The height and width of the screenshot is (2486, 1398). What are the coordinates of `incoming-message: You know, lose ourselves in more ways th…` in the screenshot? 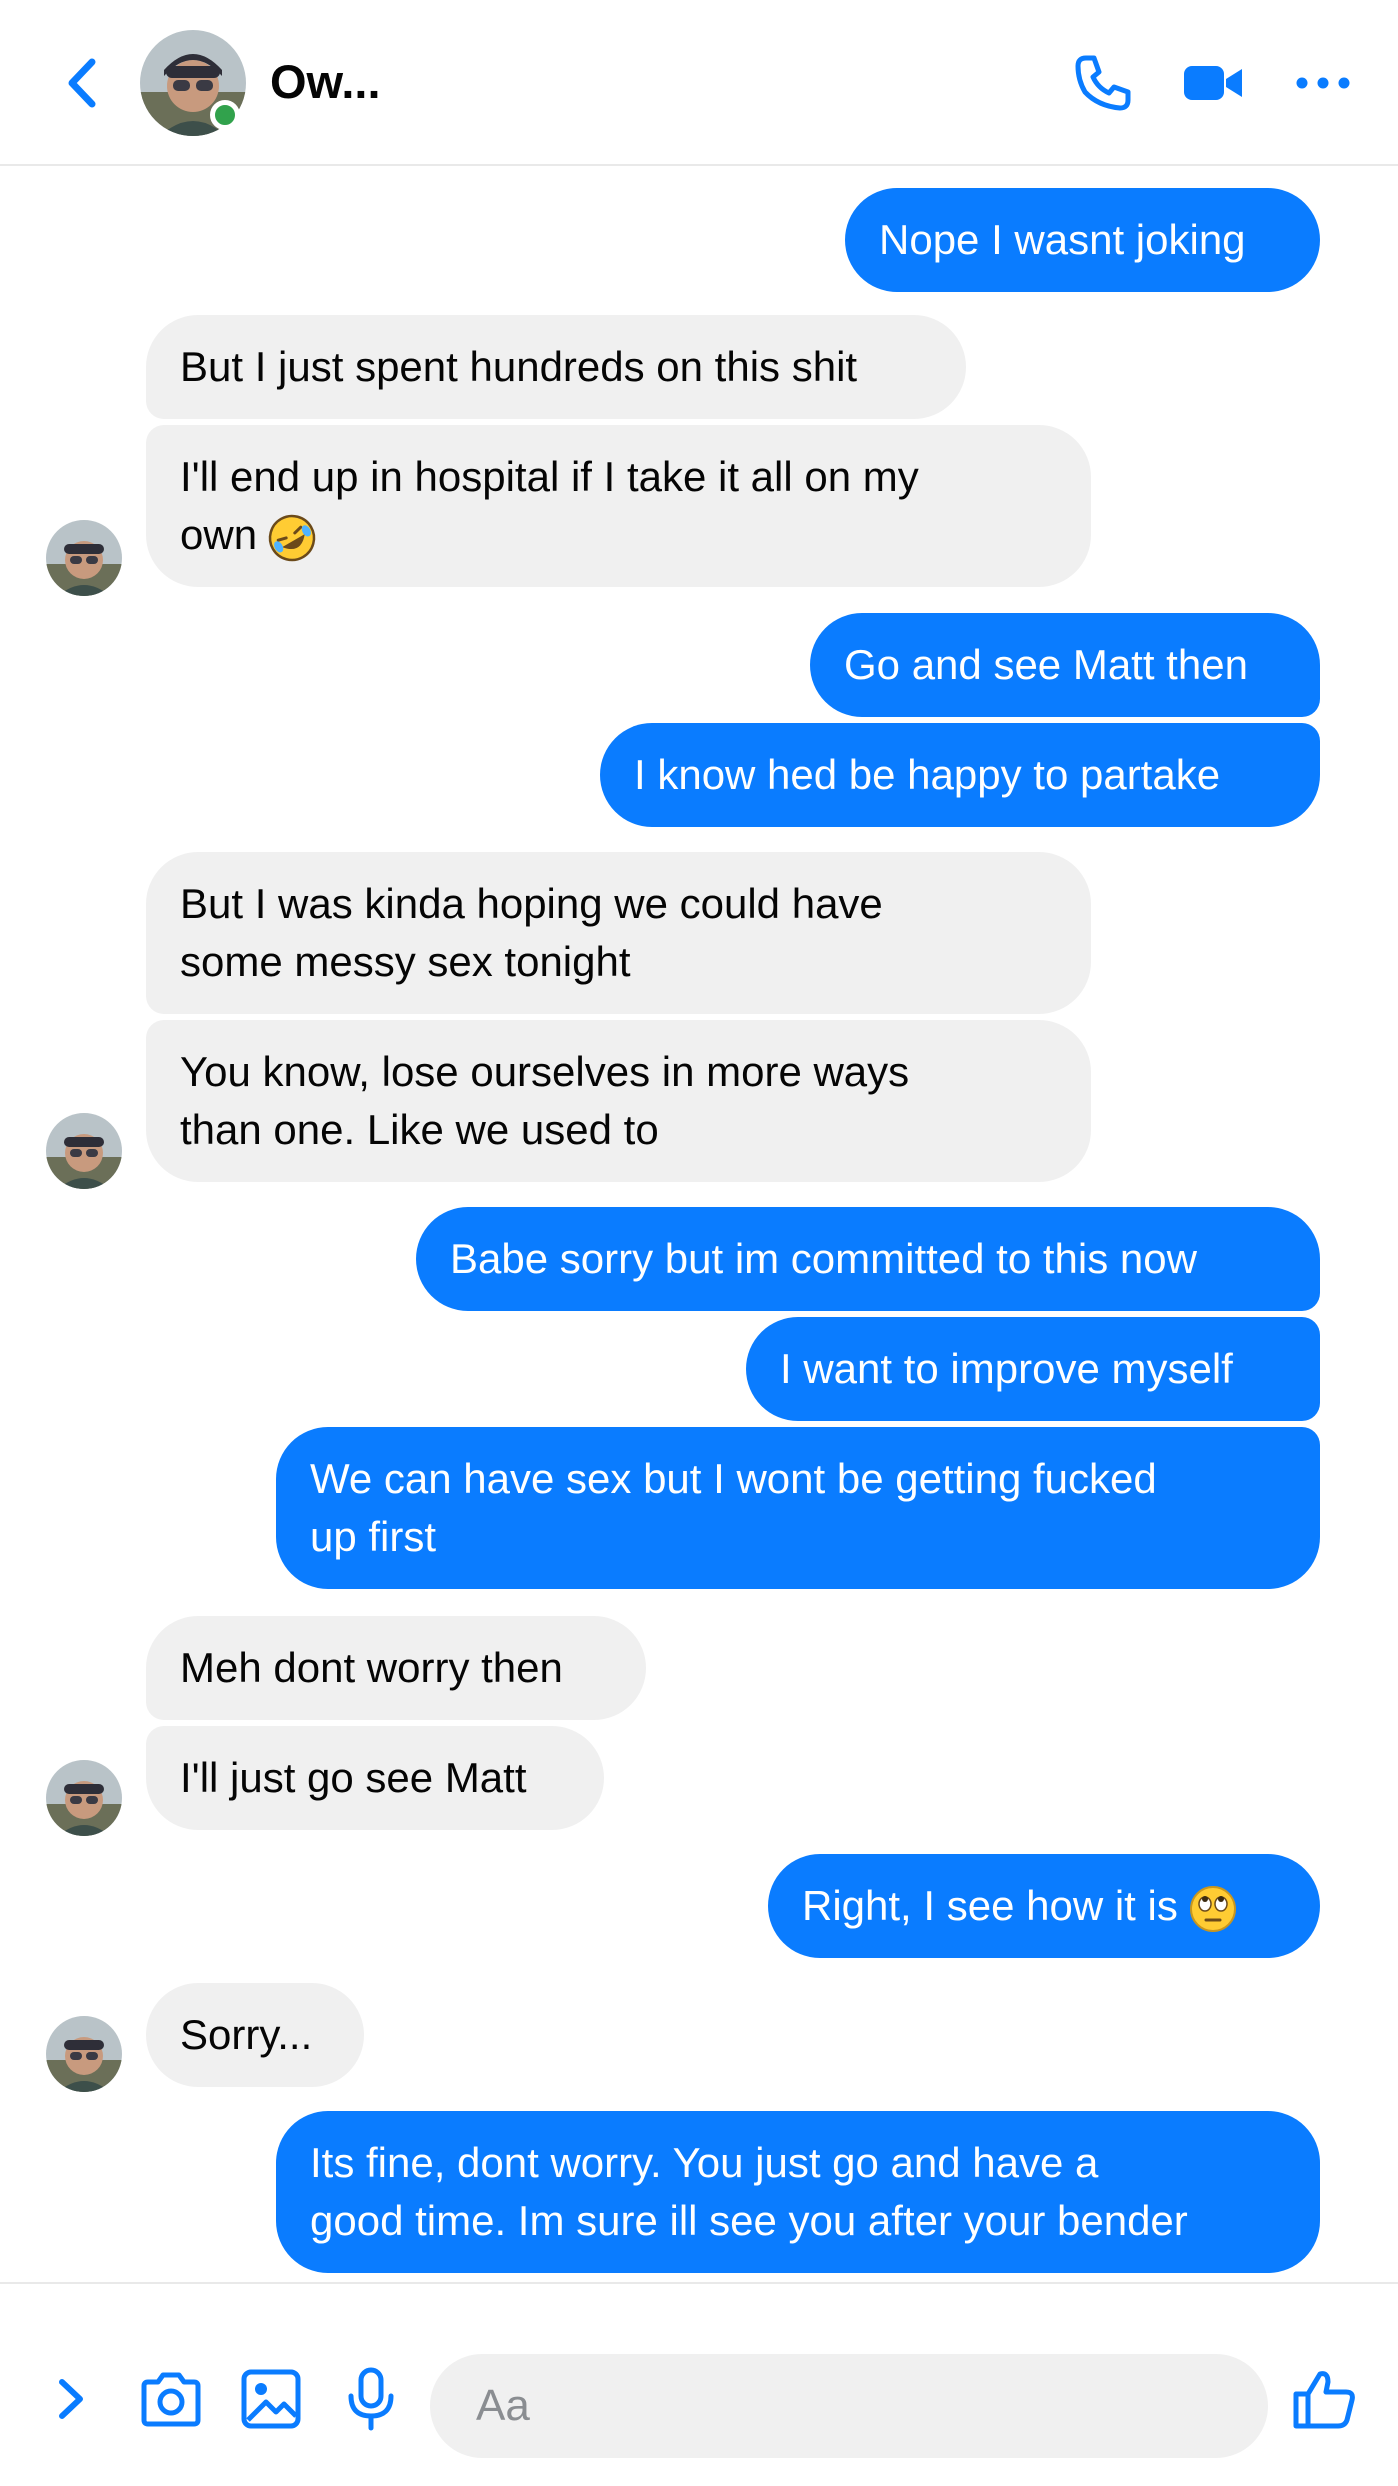 It's located at (618, 1101).